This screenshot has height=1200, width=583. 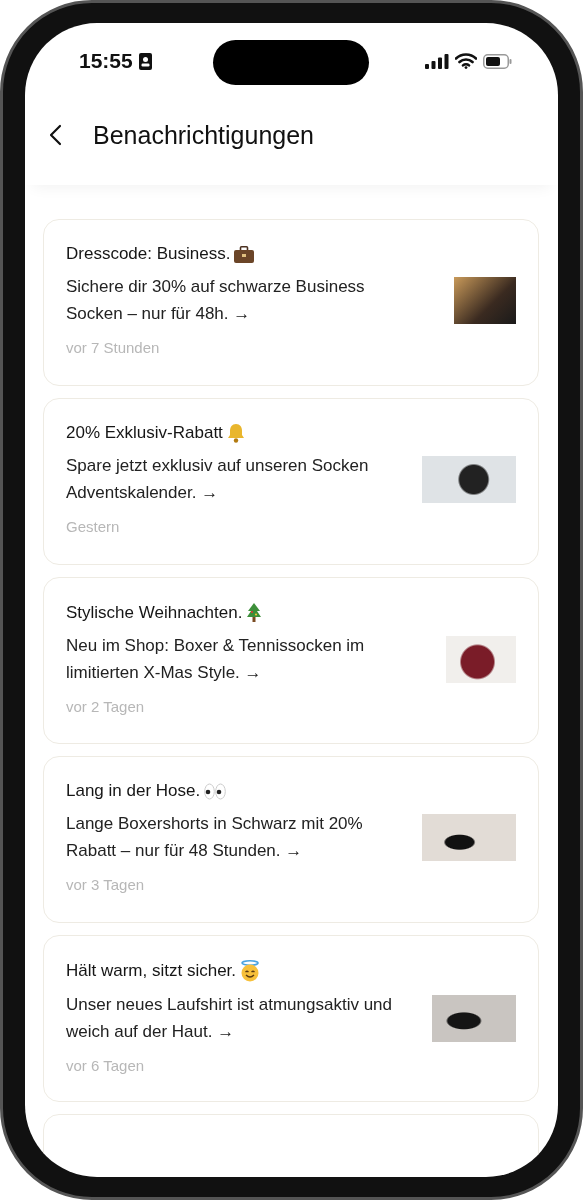 I want to click on status-time: 15:55, so click(x=106, y=61).